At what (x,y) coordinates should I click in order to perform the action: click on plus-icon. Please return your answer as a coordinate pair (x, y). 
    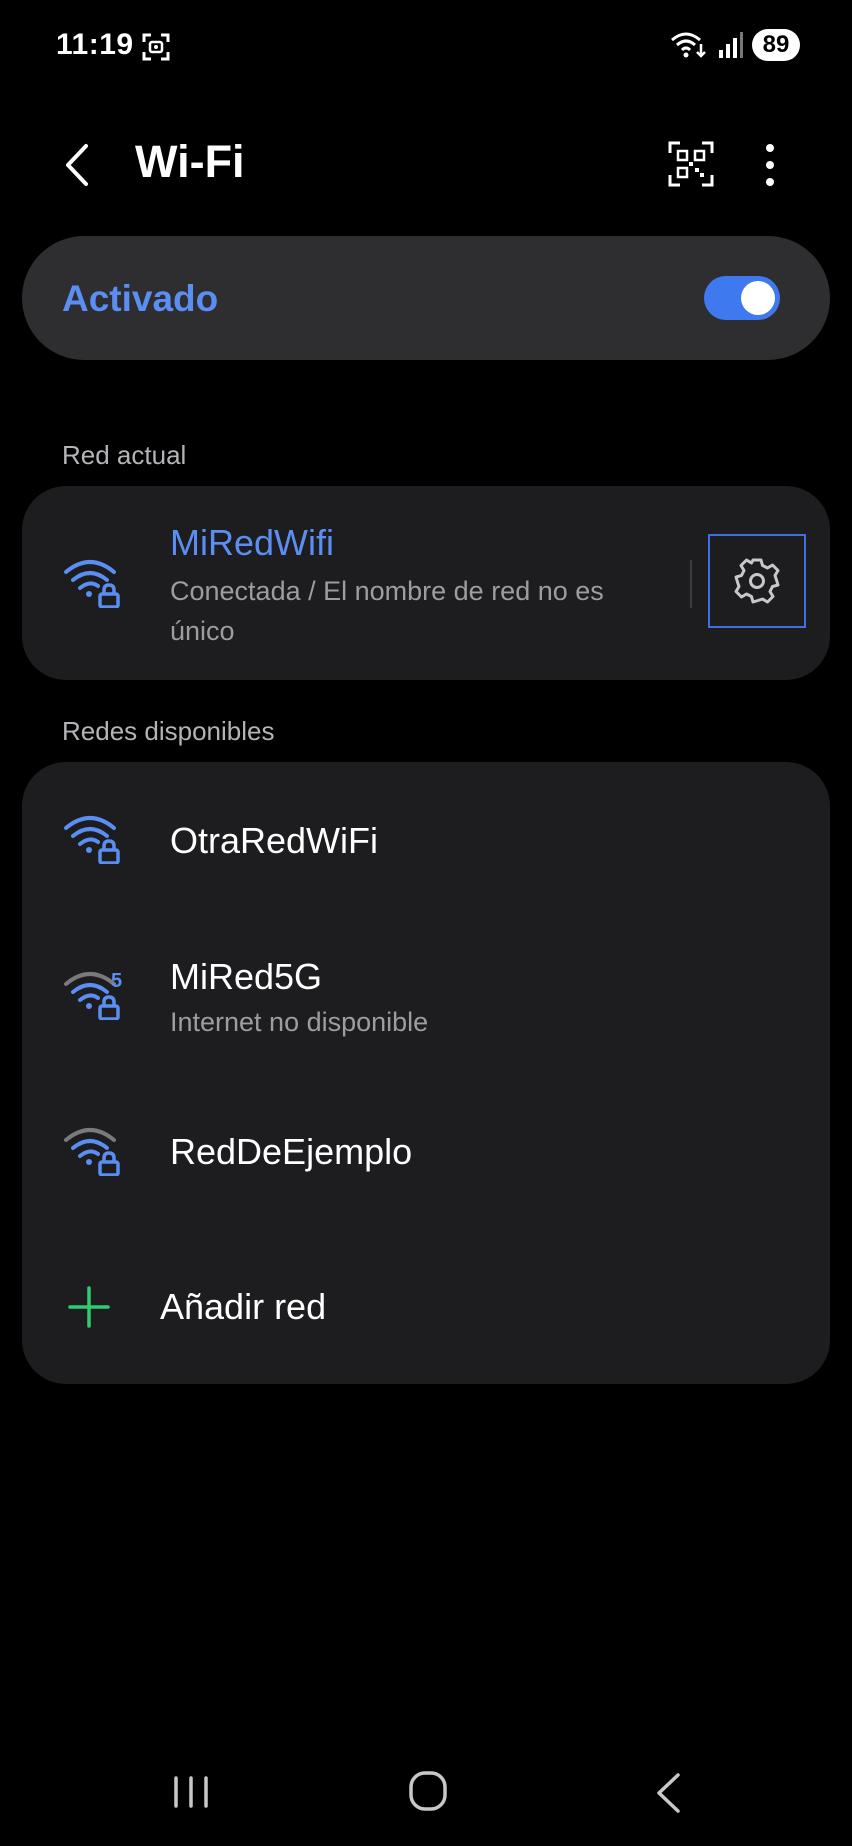
    Looking at the image, I should click on (89, 1307).